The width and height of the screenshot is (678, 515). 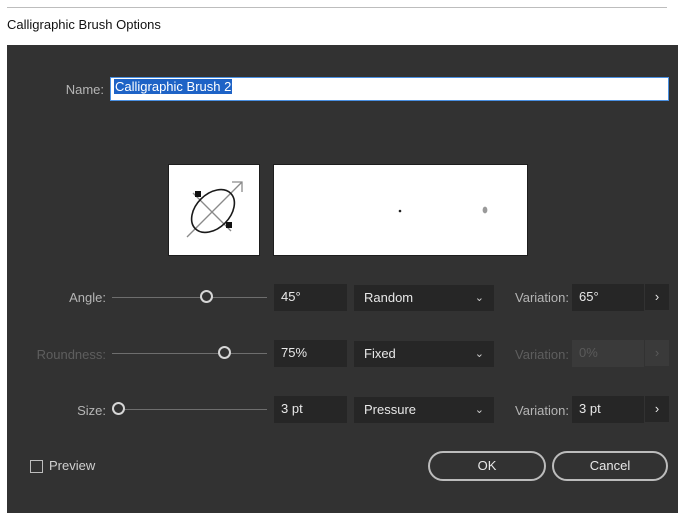 What do you see at coordinates (542, 410) in the screenshot?
I see `size-variation-label: Variation:` at bounding box center [542, 410].